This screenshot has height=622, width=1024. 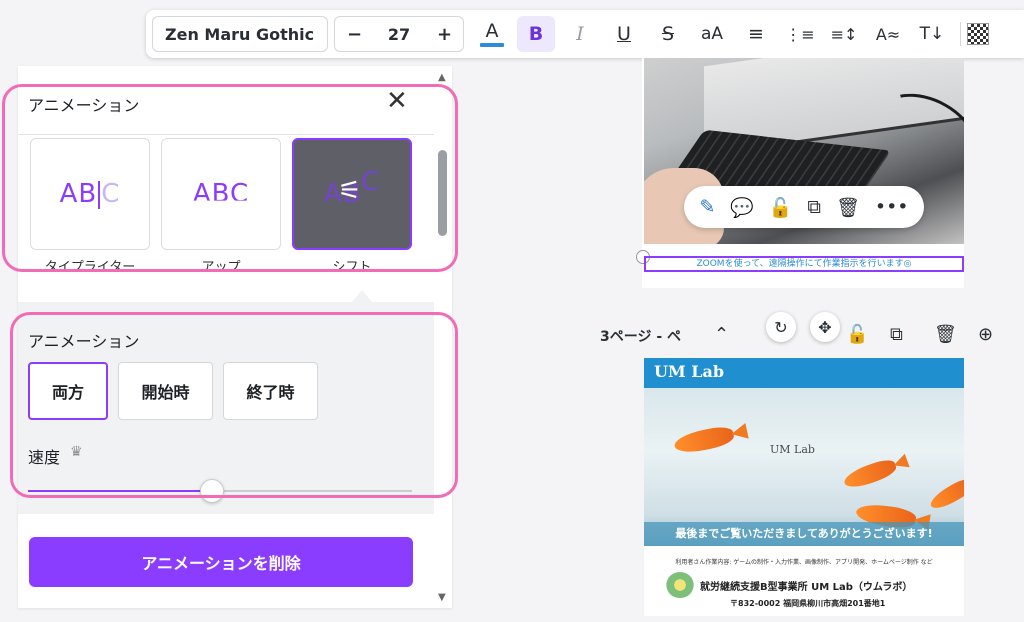 I want to click on lock-icon: 🔓, so click(x=781, y=207).